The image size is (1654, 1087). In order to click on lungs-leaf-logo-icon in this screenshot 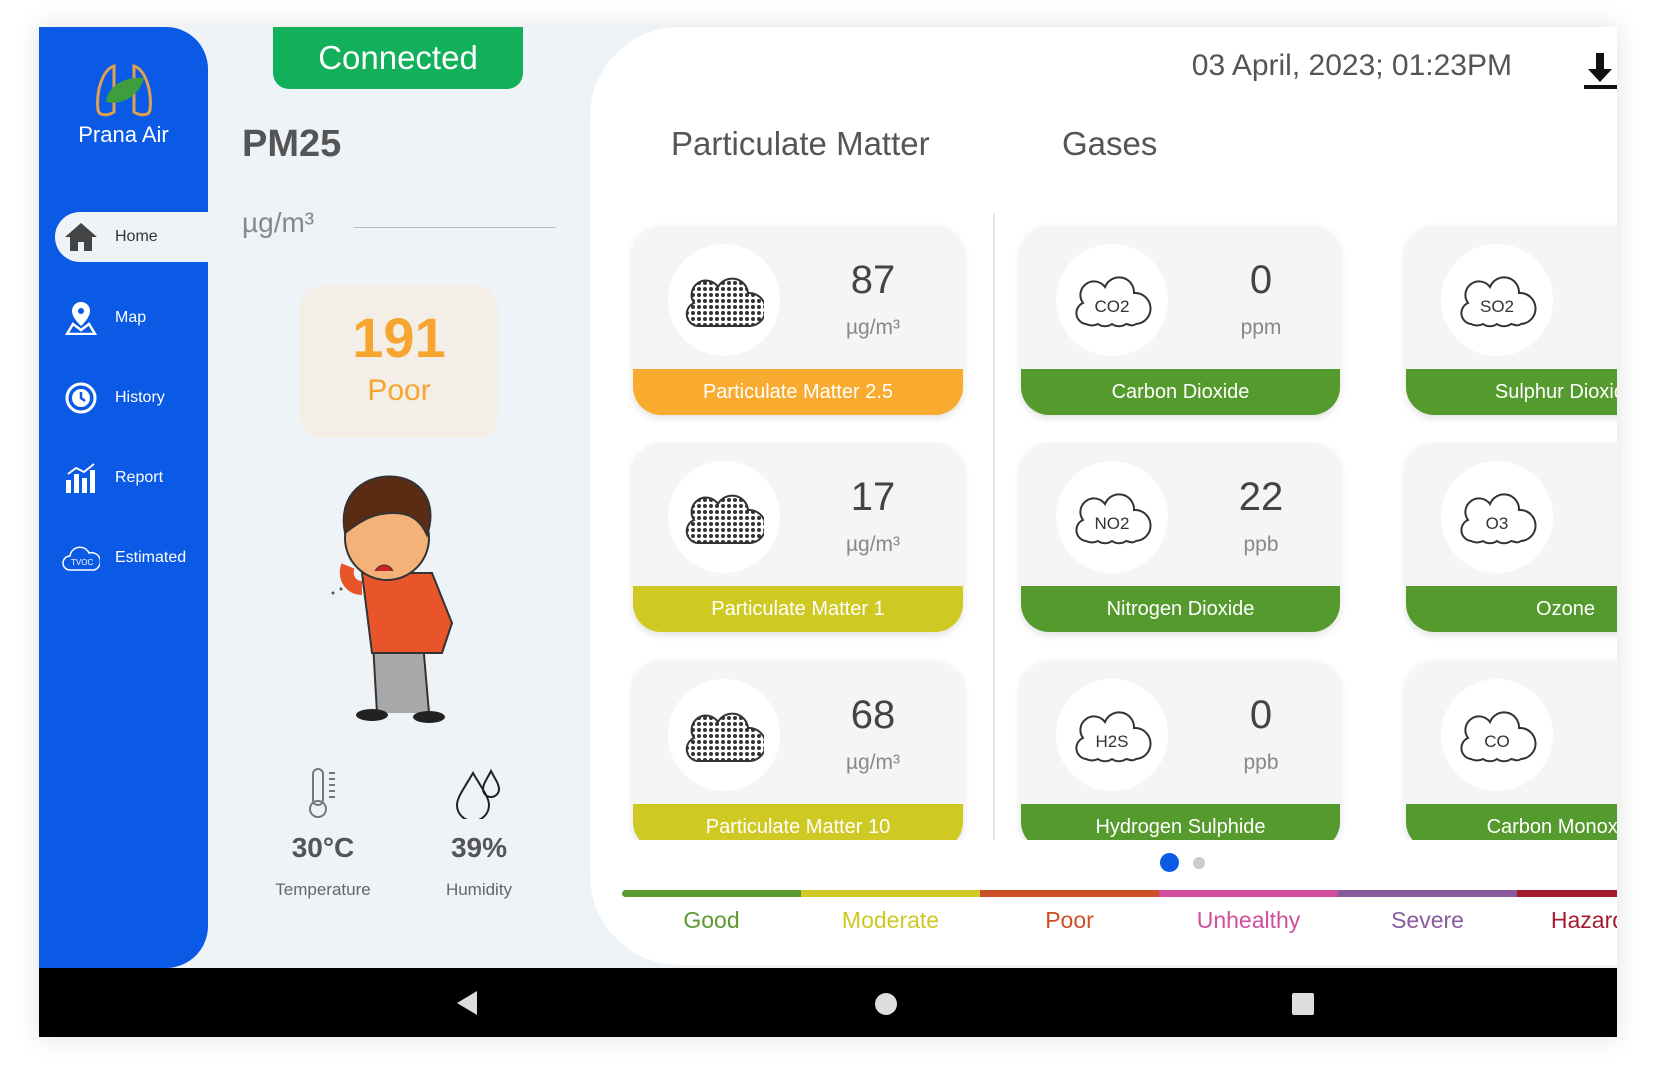, I will do `click(123, 90)`.